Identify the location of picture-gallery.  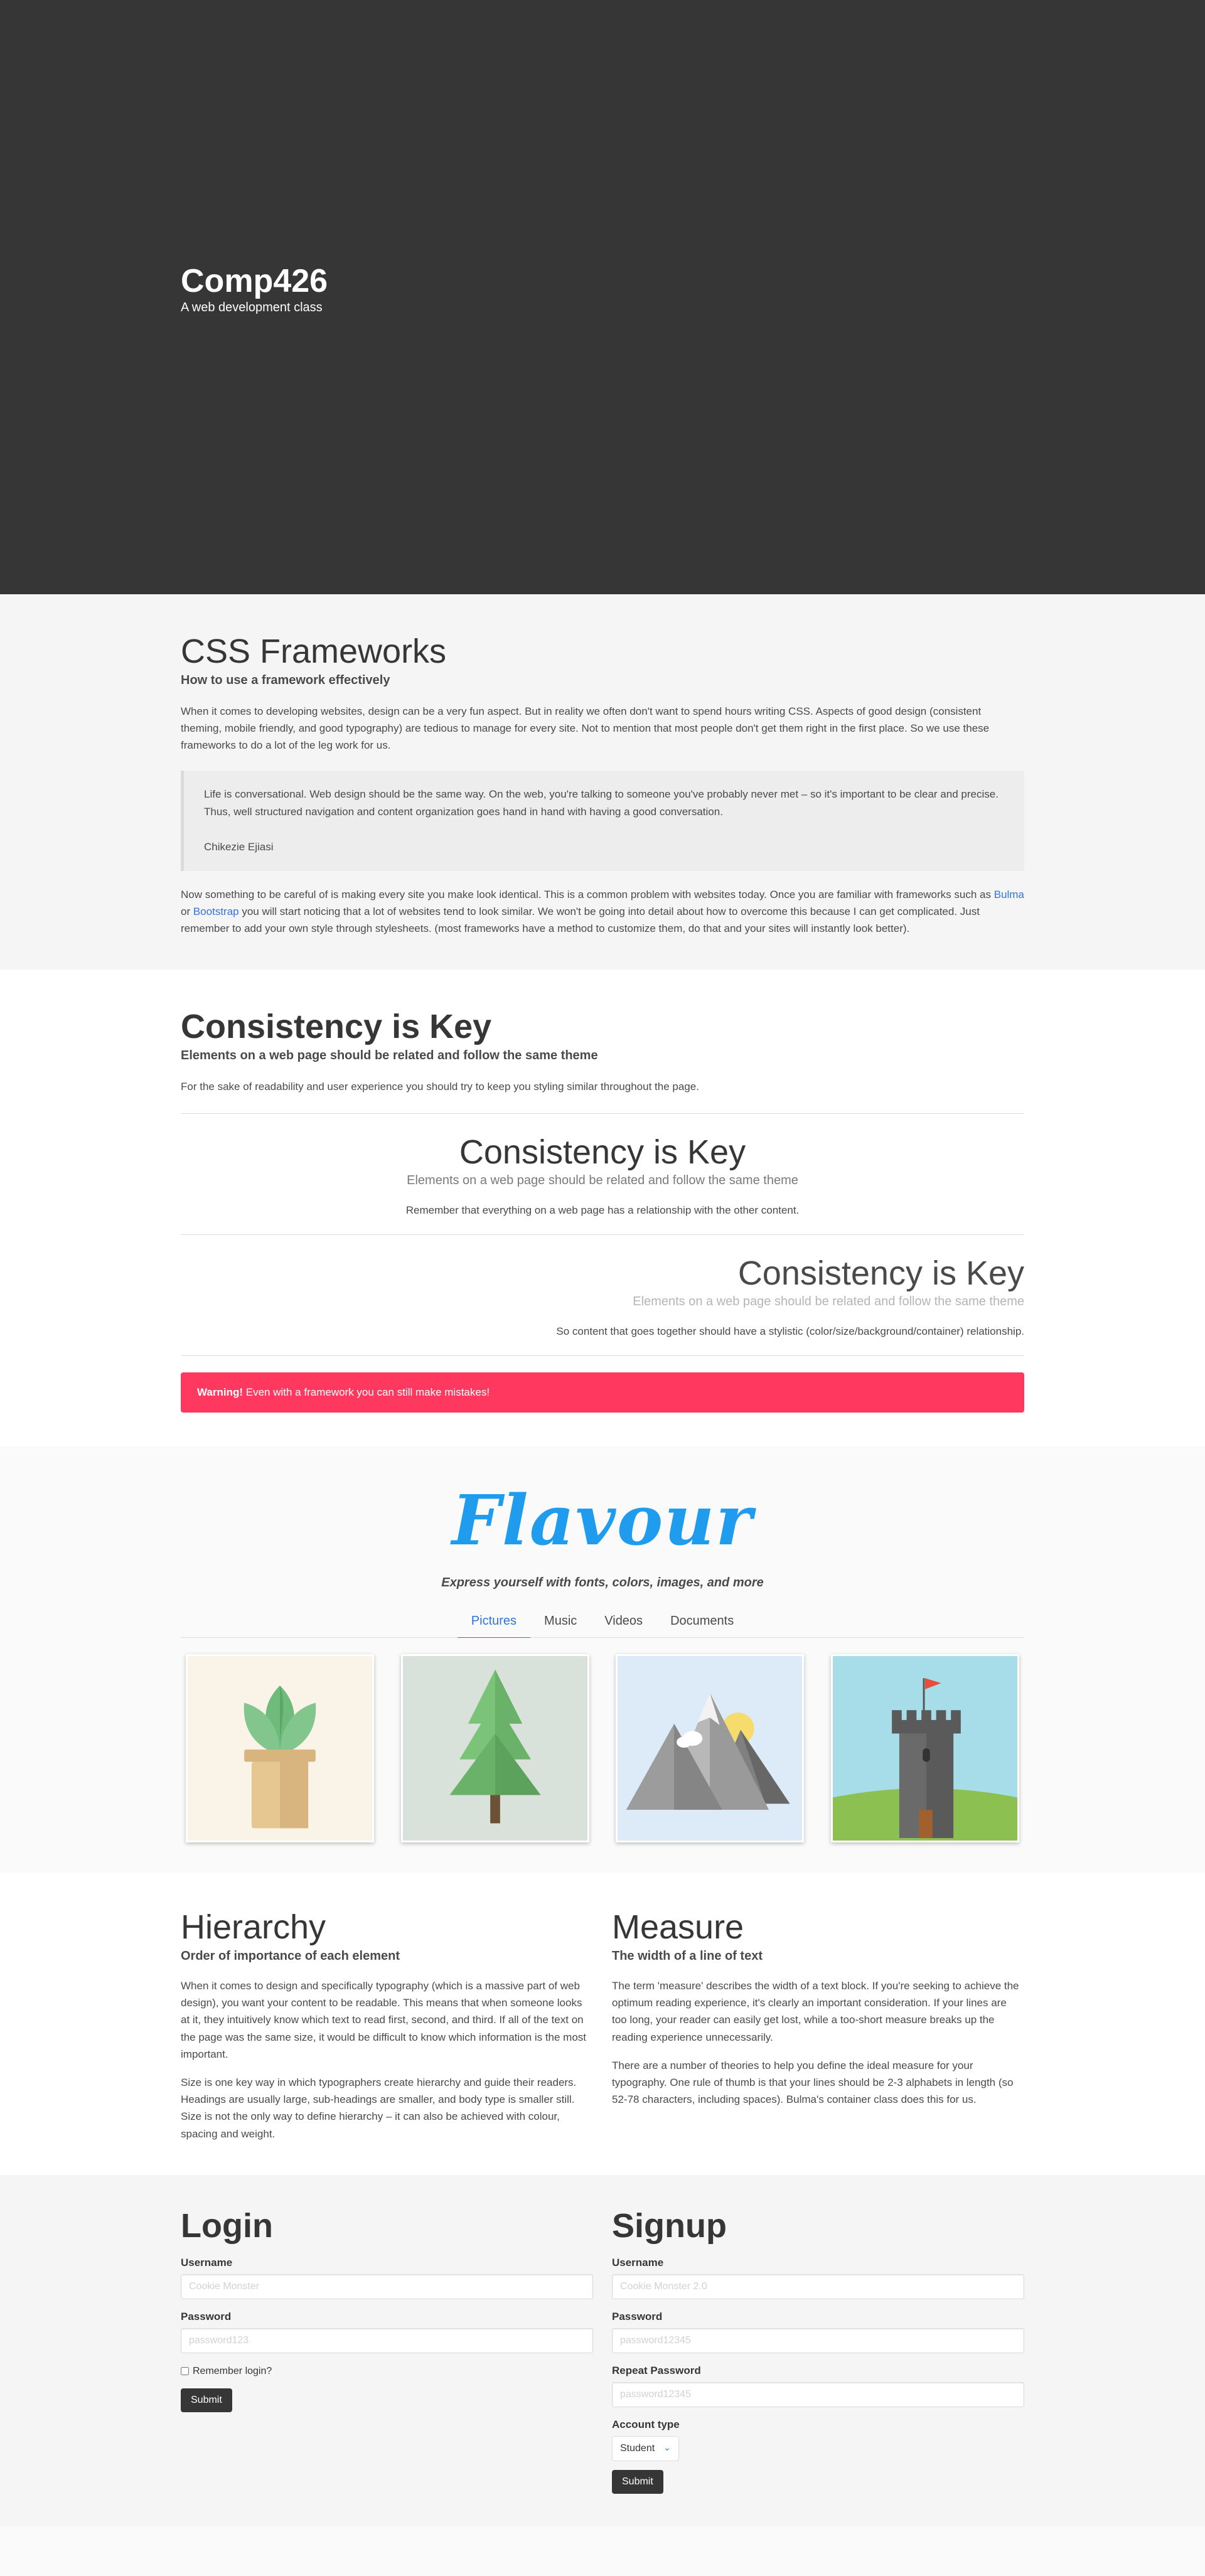
(602, 1740).